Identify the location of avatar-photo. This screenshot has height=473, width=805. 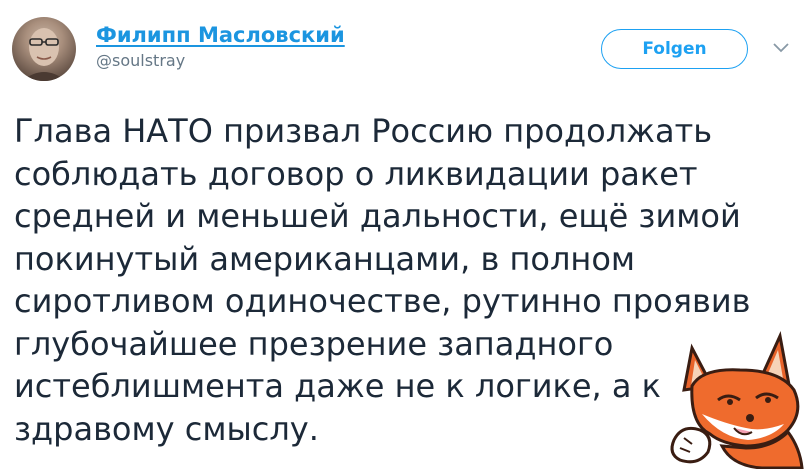
(44, 54).